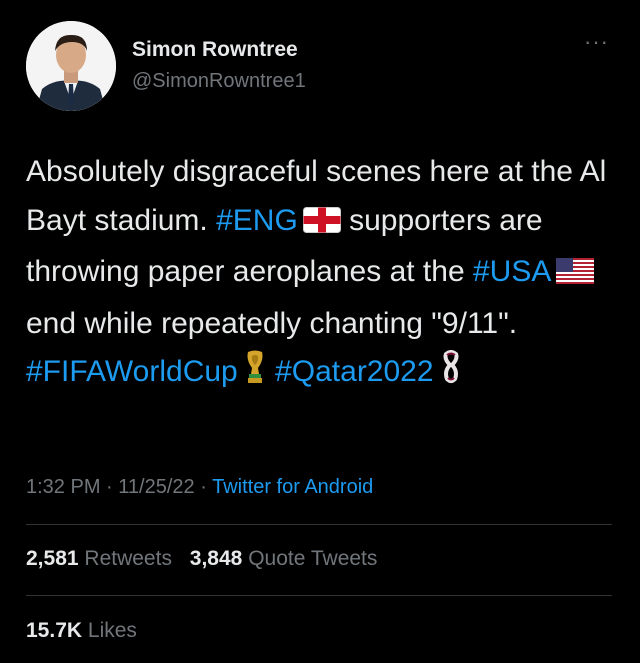 This screenshot has height=663, width=640. I want to click on more-options-icon: ···, so click(596, 42).